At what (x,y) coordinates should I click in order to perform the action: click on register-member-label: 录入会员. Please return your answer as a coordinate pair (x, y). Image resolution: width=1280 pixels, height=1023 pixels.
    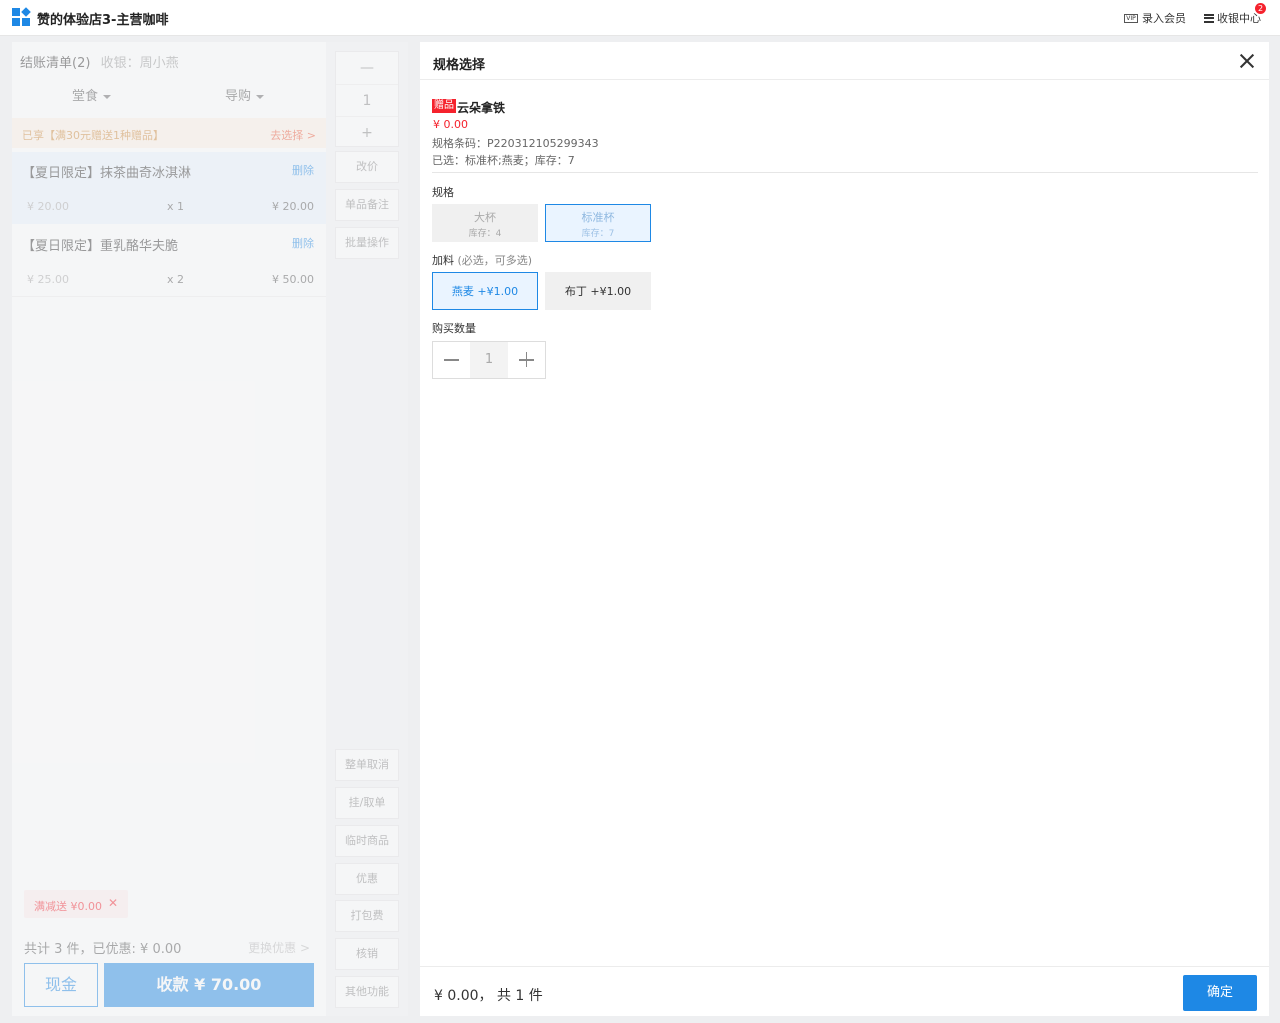
    Looking at the image, I should click on (1164, 18).